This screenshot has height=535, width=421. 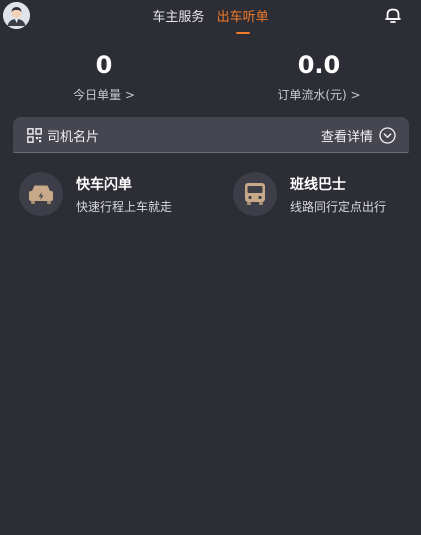 I want to click on header-tabs: 车主服务 出车听单, so click(x=210, y=20).